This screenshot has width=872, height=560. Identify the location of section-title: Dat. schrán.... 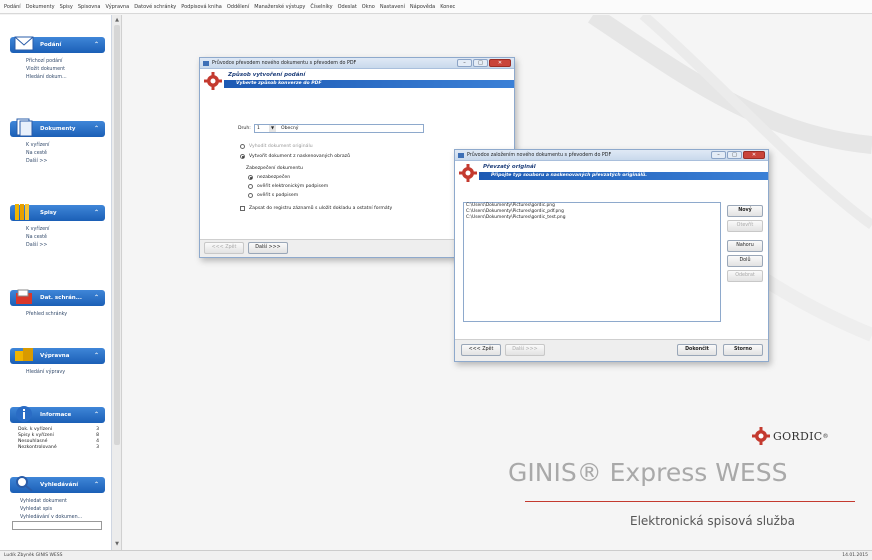
(61, 298).